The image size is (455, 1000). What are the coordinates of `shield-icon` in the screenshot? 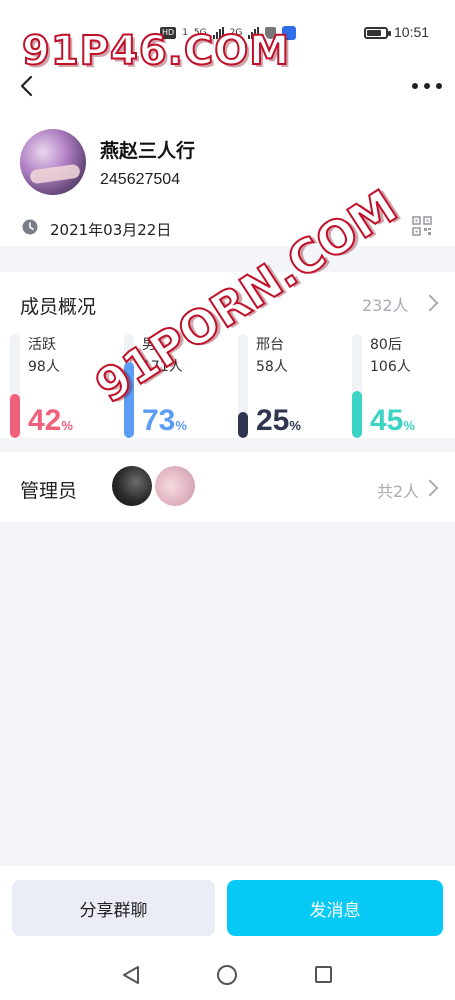 It's located at (271, 33).